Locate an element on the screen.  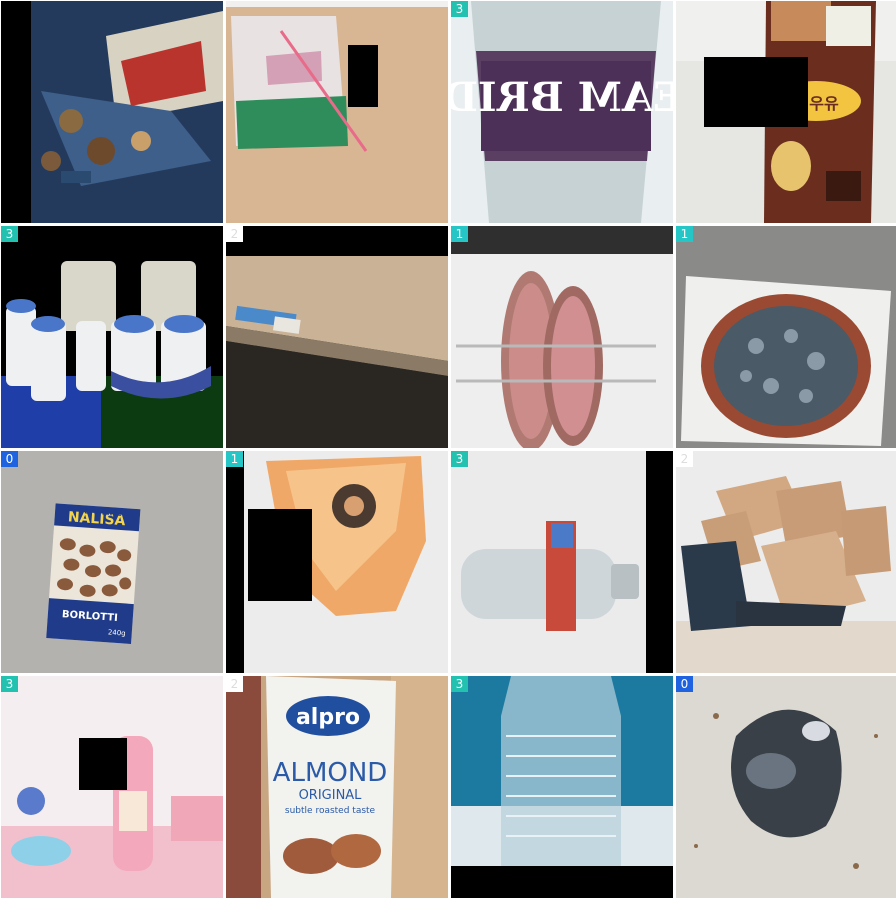
alpro-caption: ALMOND is located at coordinates (330, 773).